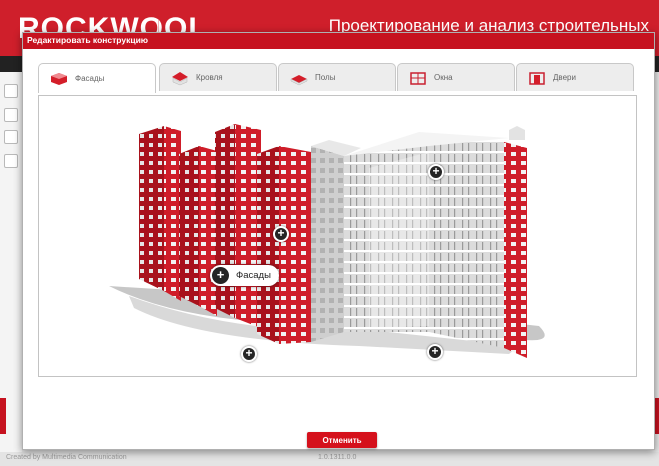 The image size is (659, 466). I want to click on dialog-title: Редактировать конструкцию, so click(88, 40).